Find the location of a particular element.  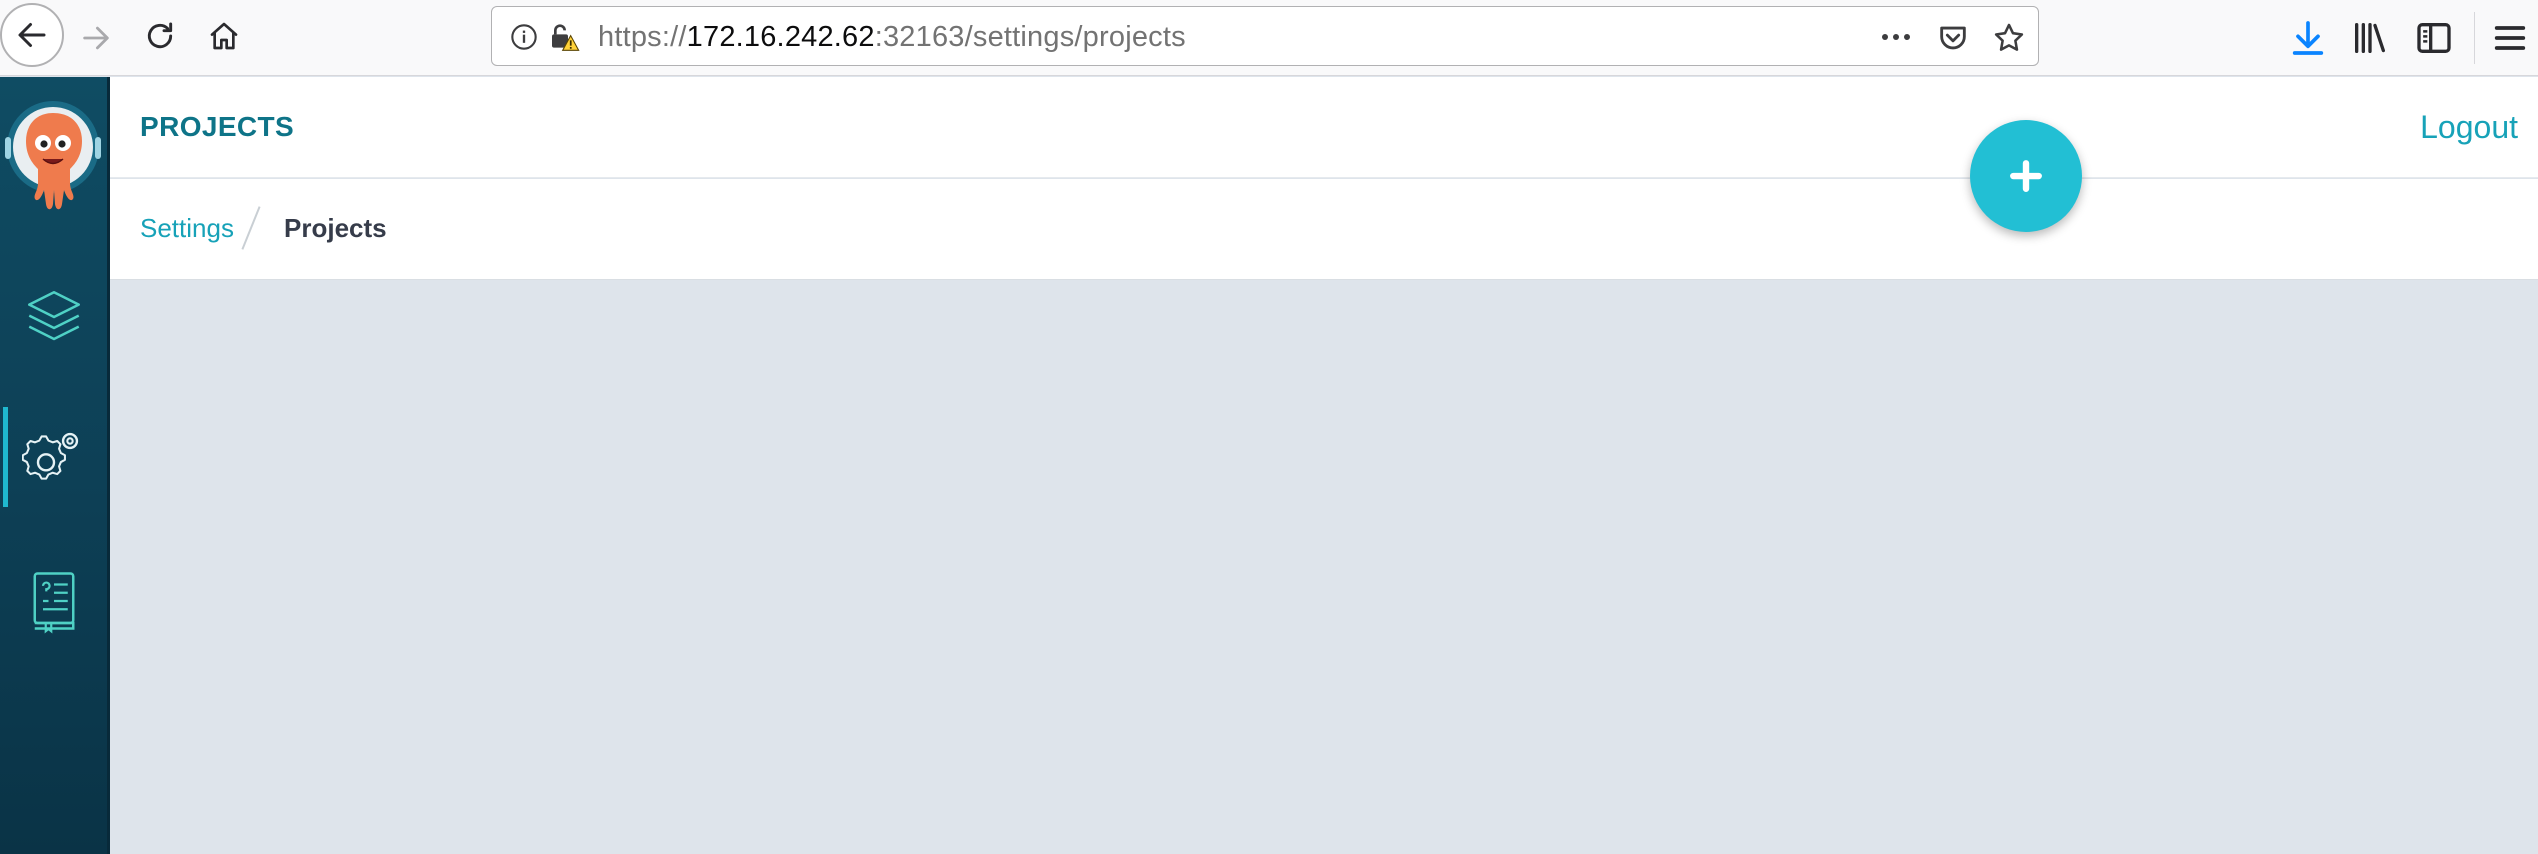

insecure-lock-icon is located at coordinates (564, 37).